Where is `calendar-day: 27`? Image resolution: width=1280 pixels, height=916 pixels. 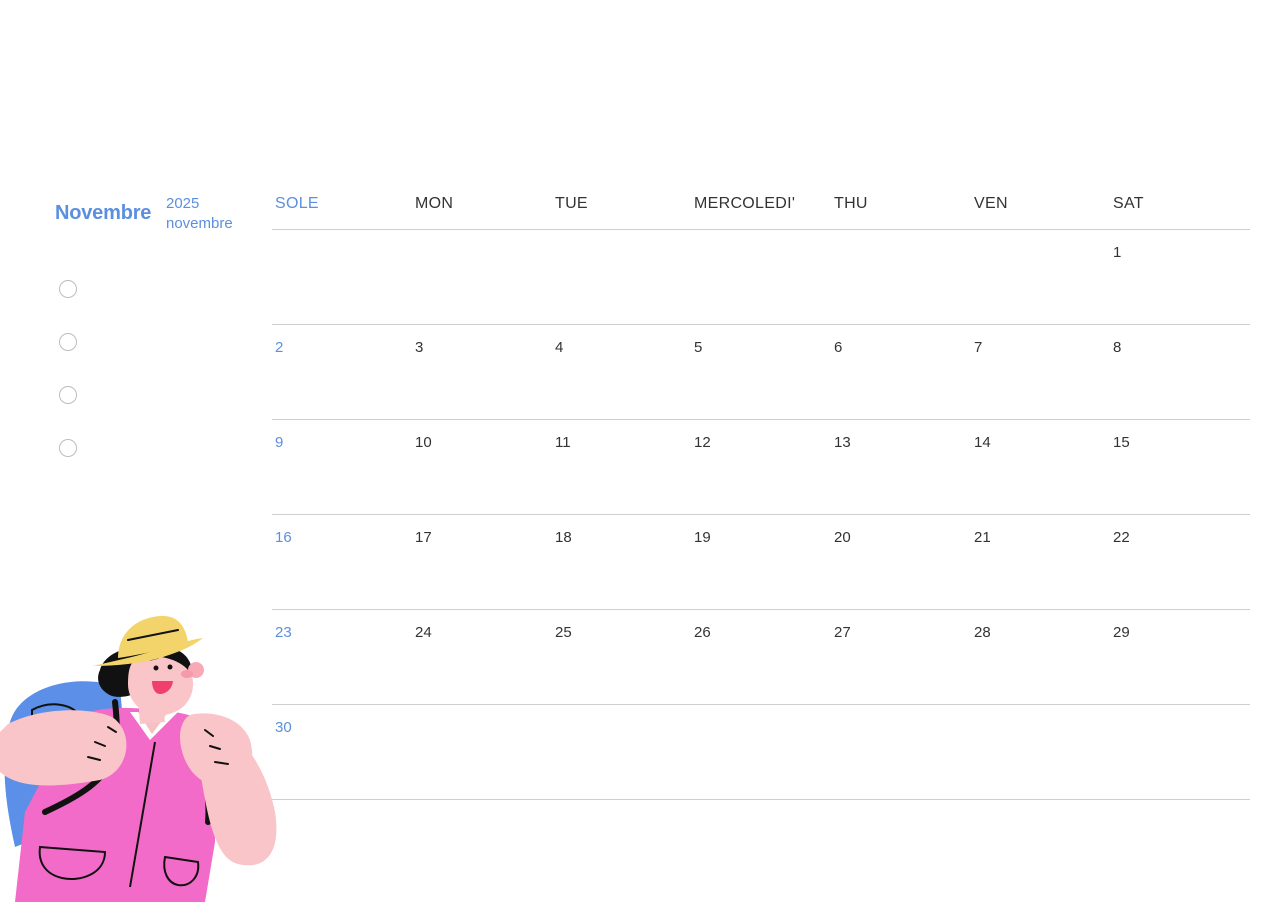 calendar-day: 27 is located at coordinates (842, 632).